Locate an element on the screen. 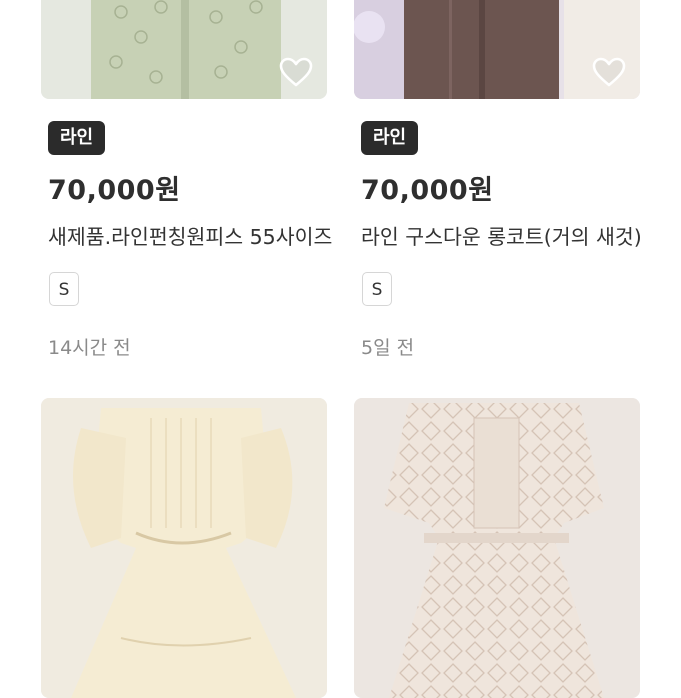  product-title: 라인 구스다운 롱코트(거의 새것) is located at coordinates (503, 235).